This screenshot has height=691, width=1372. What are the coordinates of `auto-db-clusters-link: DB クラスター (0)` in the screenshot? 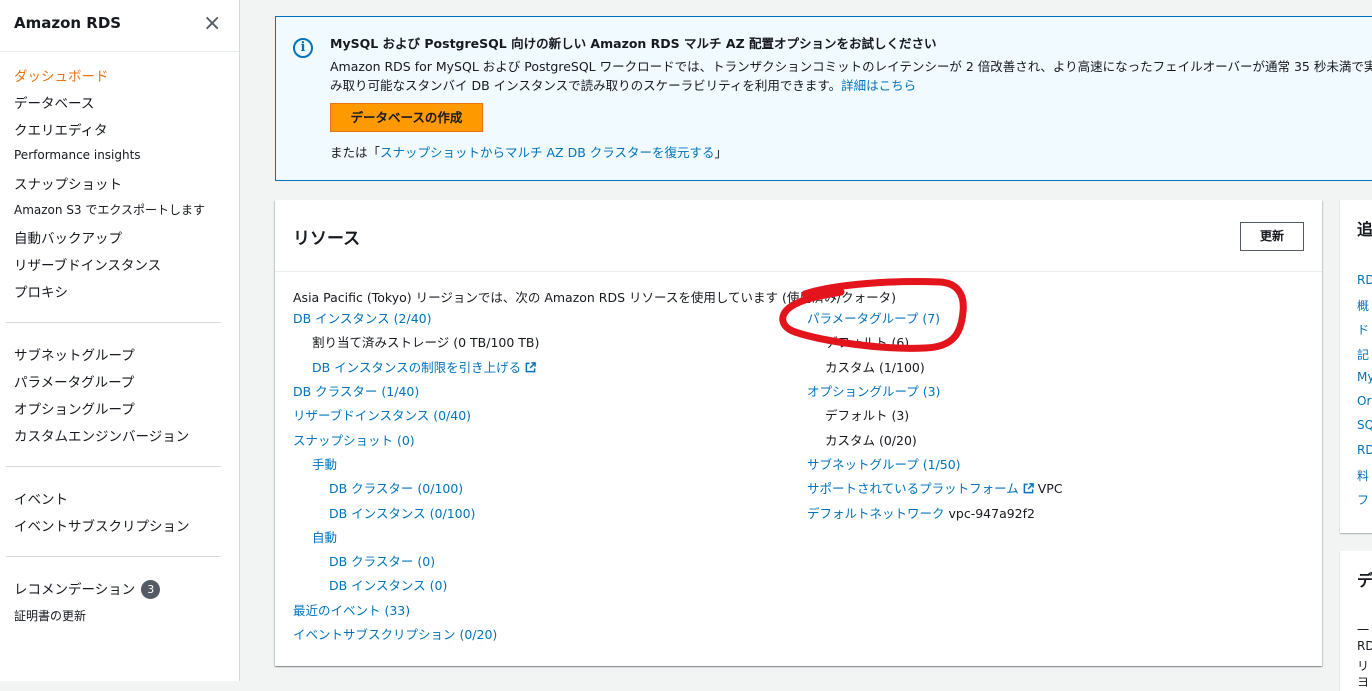 It's located at (382, 560).